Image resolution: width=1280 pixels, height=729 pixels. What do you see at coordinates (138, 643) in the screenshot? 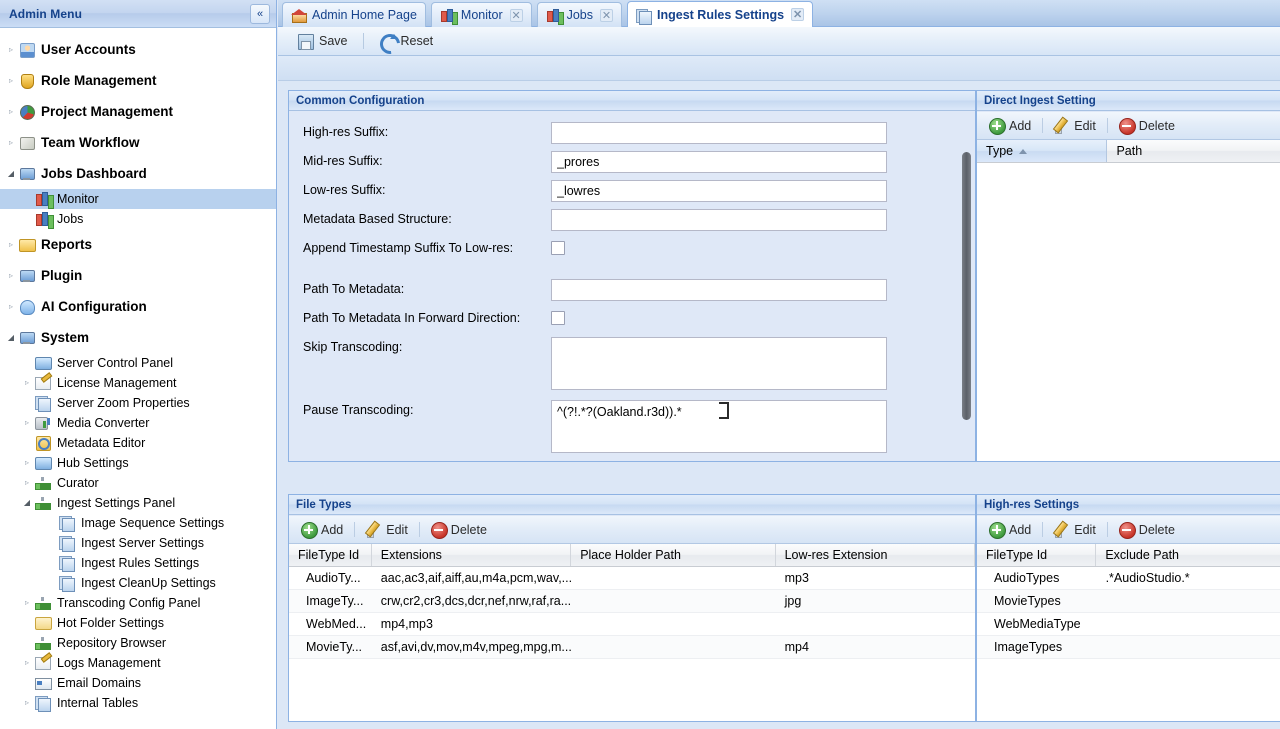
I see `sidebar-item-repository-browser: Repository Browser` at bounding box center [138, 643].